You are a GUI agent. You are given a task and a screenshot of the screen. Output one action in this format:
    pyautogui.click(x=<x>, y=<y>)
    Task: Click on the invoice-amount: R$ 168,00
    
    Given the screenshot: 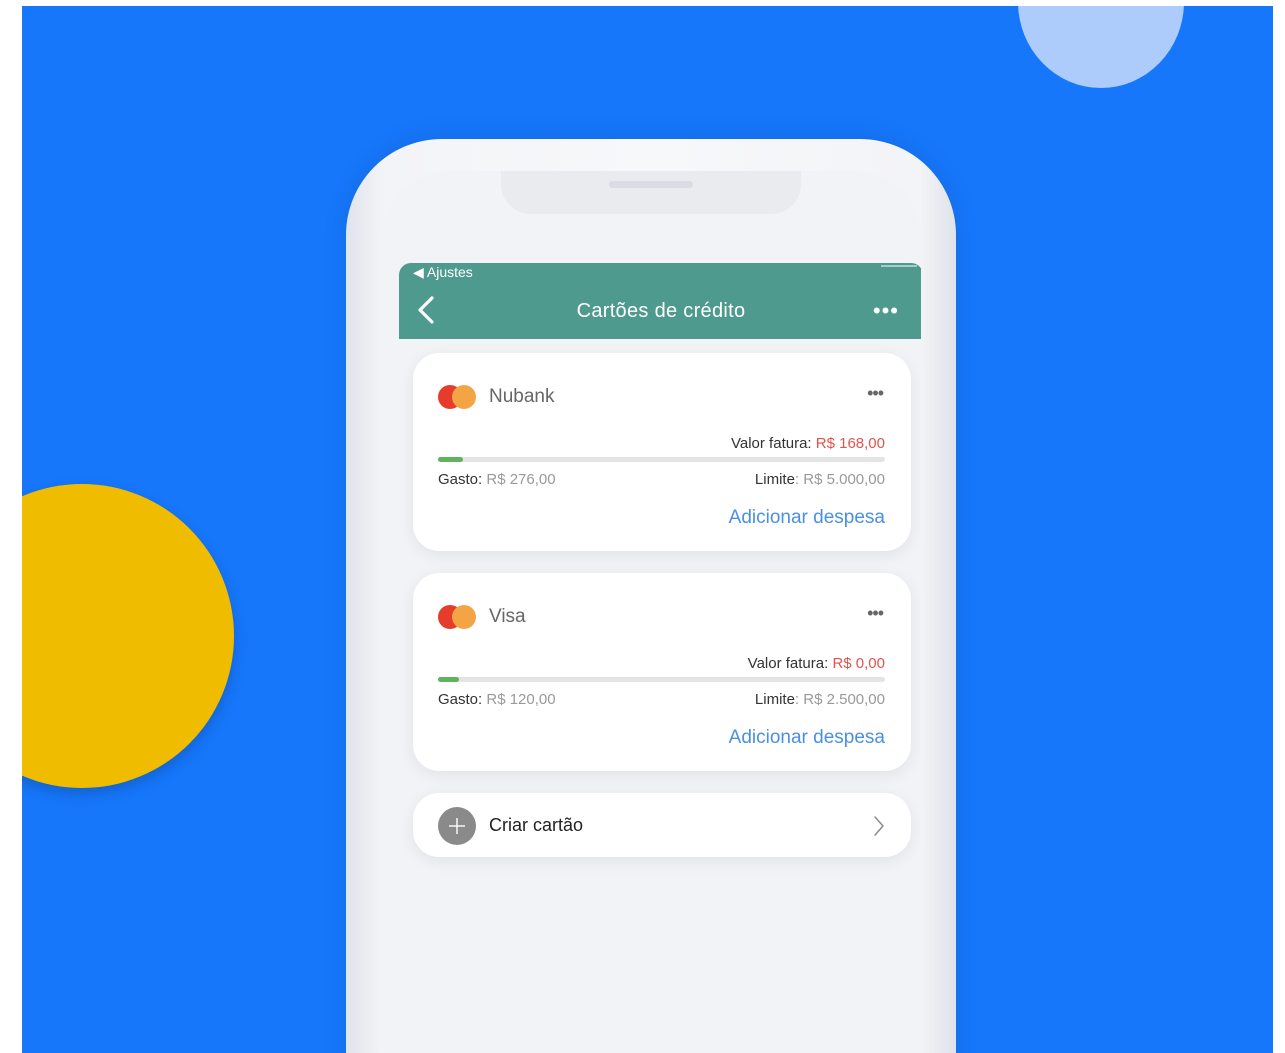 What is the action you would take?
    pyautogui.click(x=850, y=443)
    